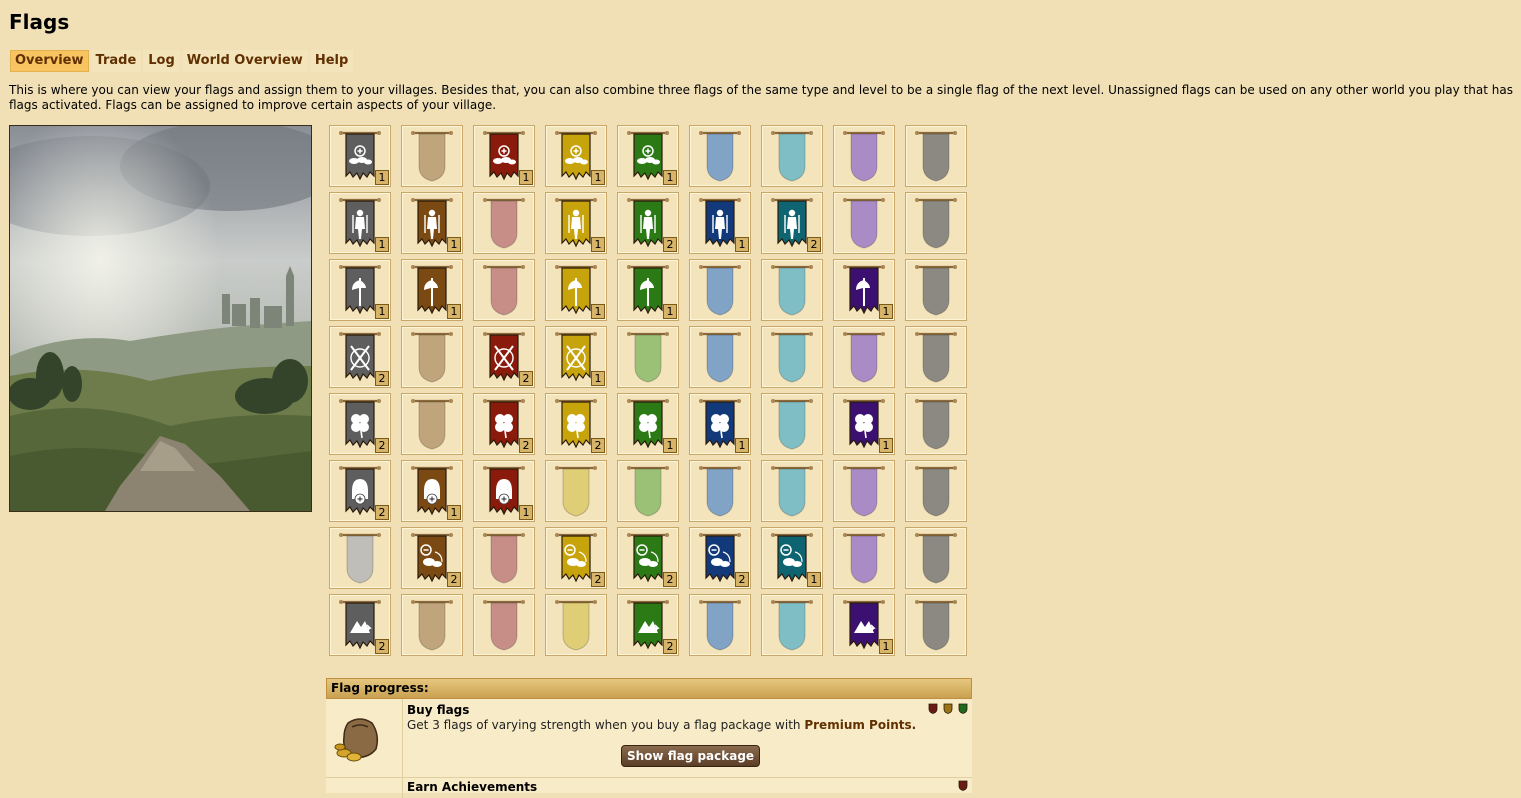  I want to click on flag-slot-resources-purple, so click(864, 156).